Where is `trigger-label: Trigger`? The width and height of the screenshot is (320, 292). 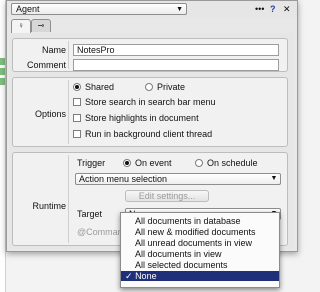
trigger-label: Trigger is located at coordinates (91, 163).